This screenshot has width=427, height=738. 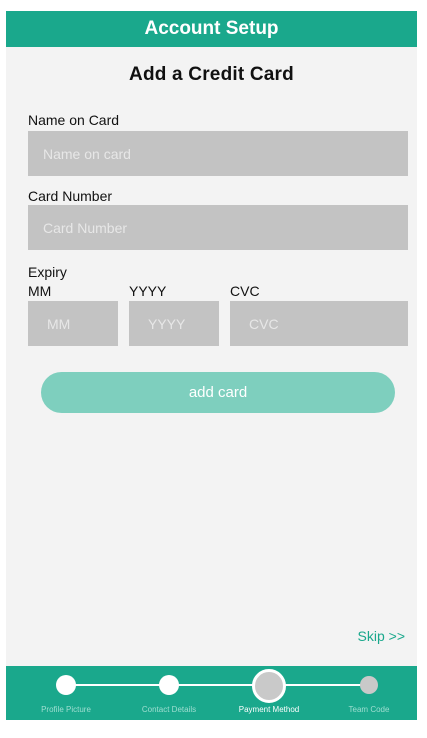 What do you see at coordinates (73, 323) in the screenshot?
I see `expiry-month-field` at bounding box center [73, 323].